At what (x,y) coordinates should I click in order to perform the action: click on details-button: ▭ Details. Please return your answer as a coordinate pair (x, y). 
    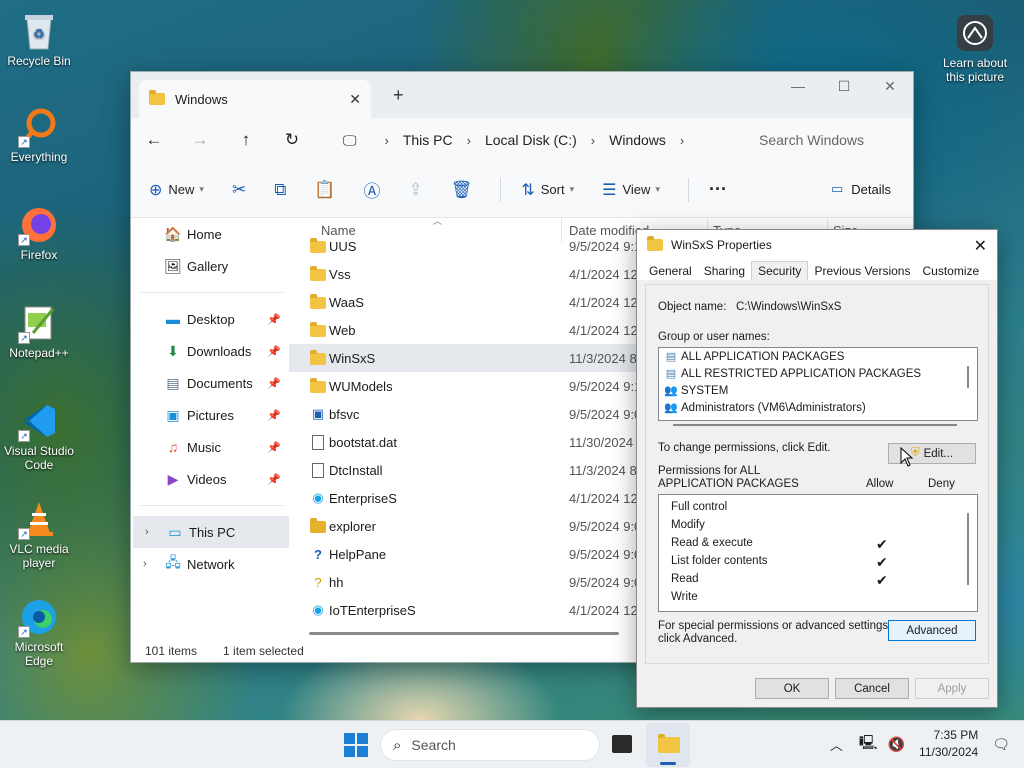
    Looking at the image, I should click on (861, 189).